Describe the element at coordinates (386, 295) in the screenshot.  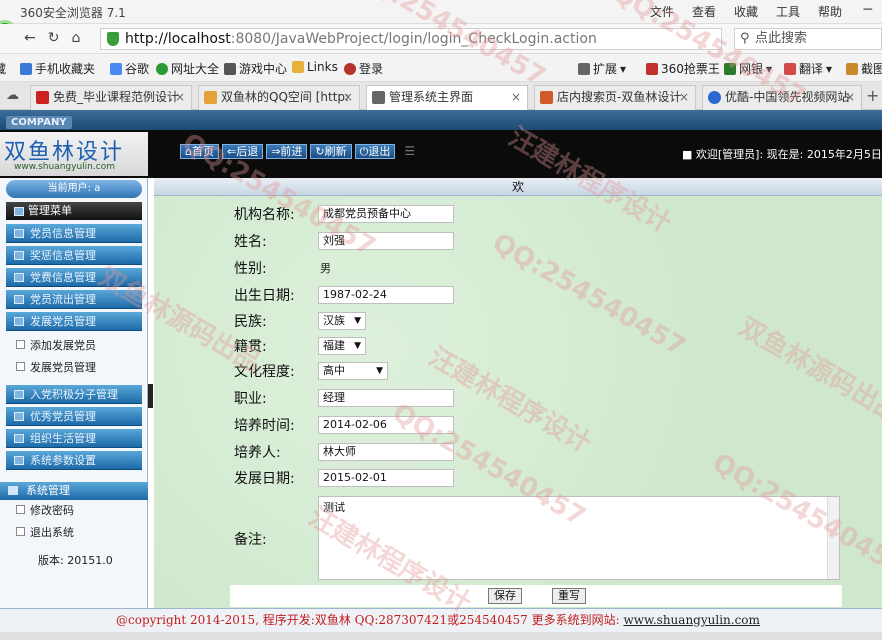
I see `birthday-field: 1987-02-24` at that location.